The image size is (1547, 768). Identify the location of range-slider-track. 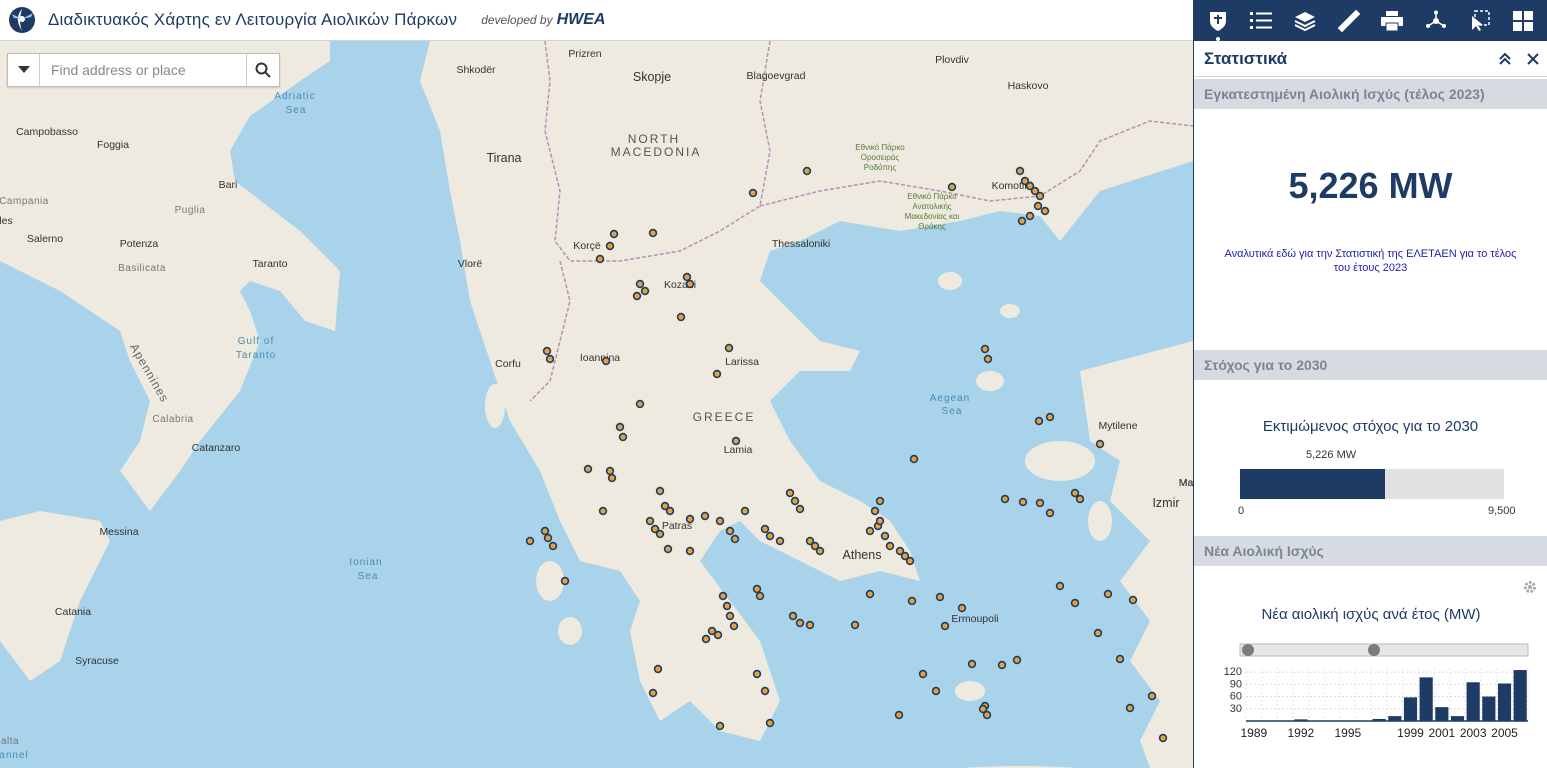
(1384, 650).